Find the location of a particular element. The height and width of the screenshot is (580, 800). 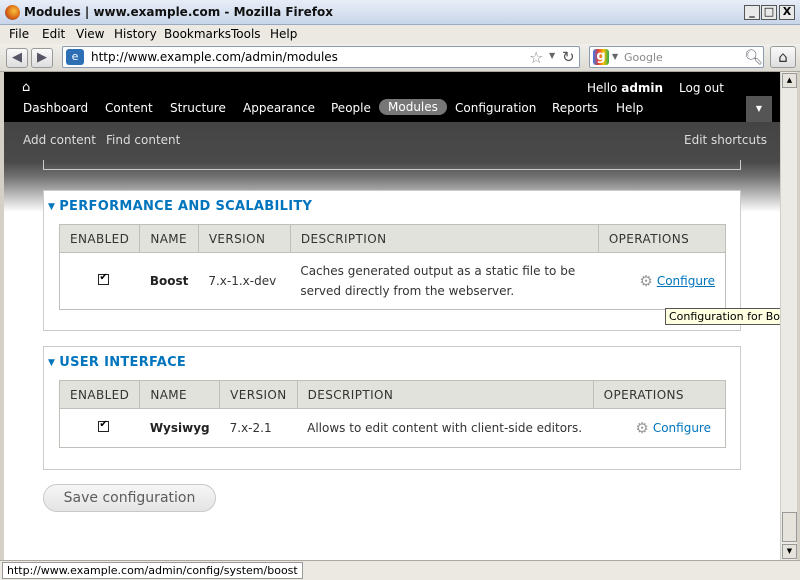

site-icon: e is located at coordinates (75, 57).